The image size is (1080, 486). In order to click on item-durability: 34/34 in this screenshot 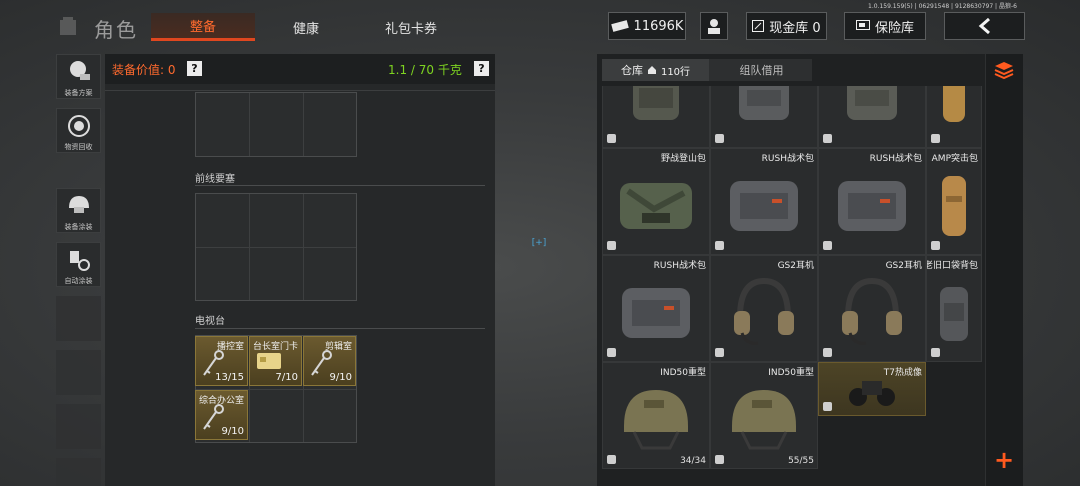, I will do `click(693, 461)`.